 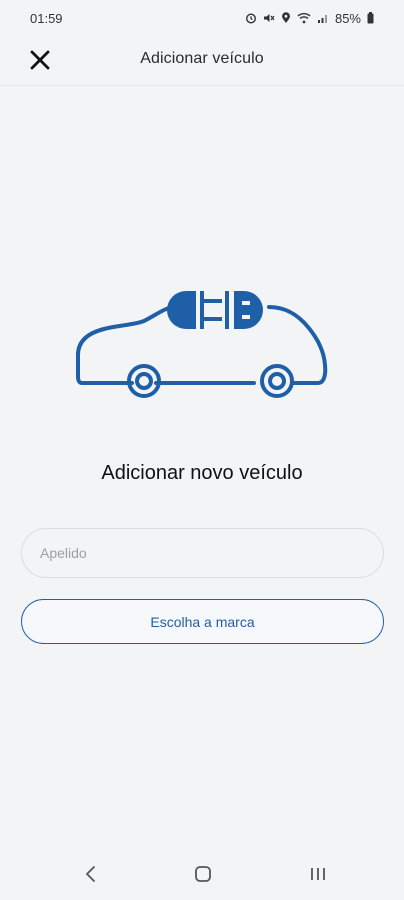 What do you see at coordinates (285, 17) in the screenshot?
I see `location-icon` at bounding box center [285, 17].